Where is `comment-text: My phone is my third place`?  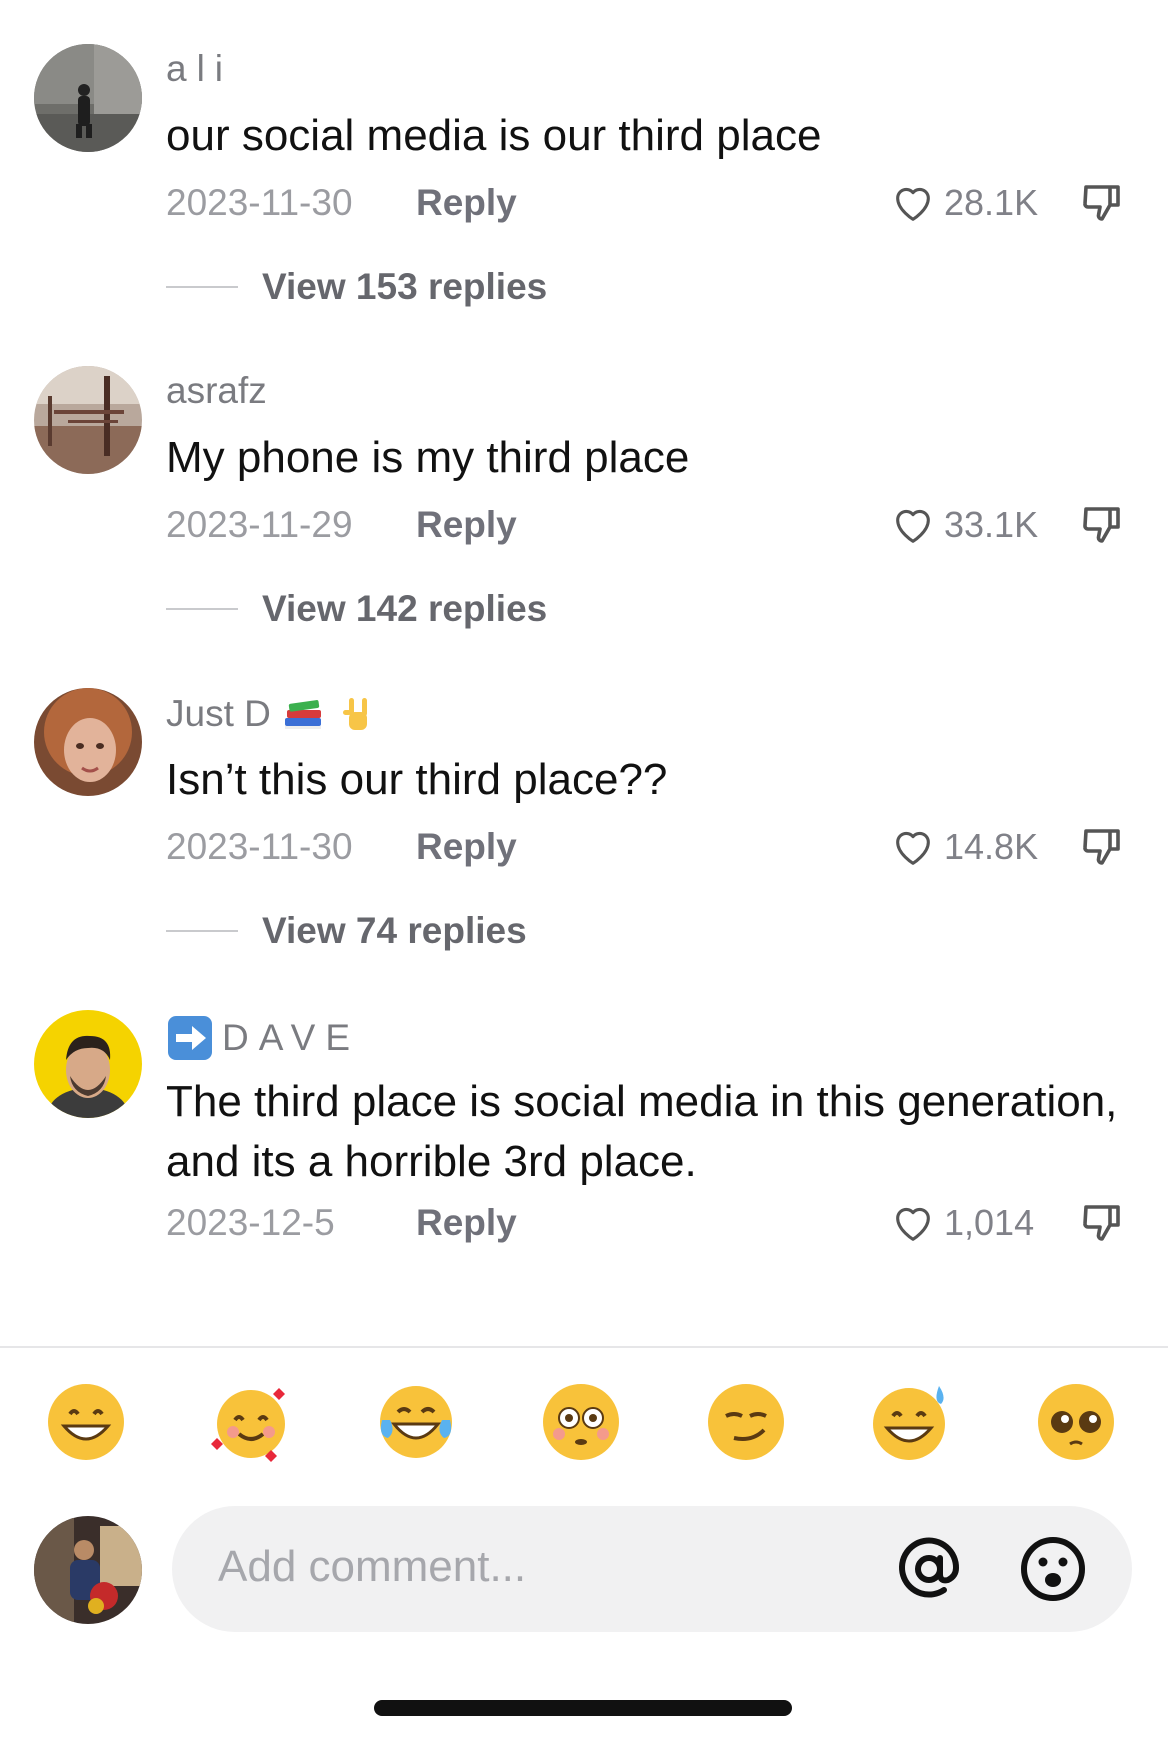 comment-text: My phone is my third place is located at coordinates (428, 457).